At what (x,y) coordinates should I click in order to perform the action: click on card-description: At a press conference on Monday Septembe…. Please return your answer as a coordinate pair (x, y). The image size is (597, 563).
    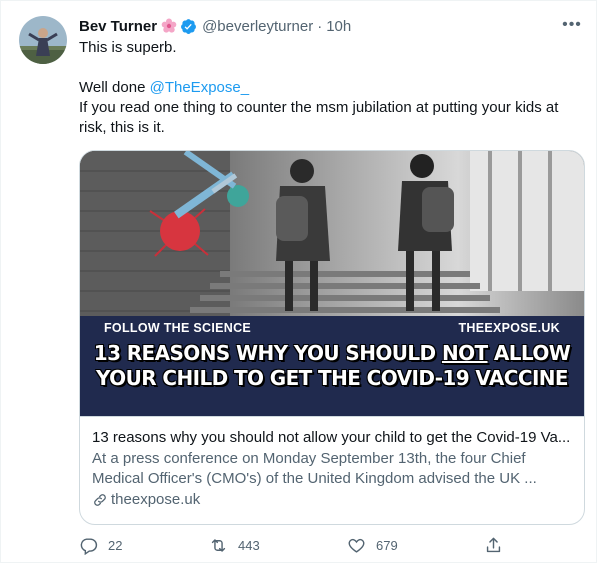
    Looking at the image, I should click on (314, 468).